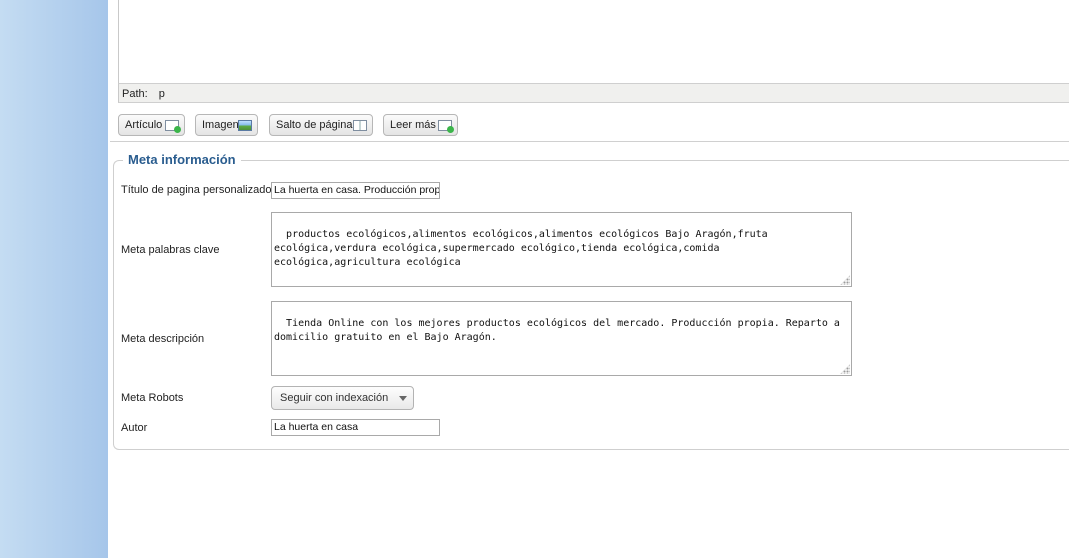  What do you see at coordinates (163, 339) in the screenshot?
I see `description-label: Meta descripción` at bounding box center [163, 339].